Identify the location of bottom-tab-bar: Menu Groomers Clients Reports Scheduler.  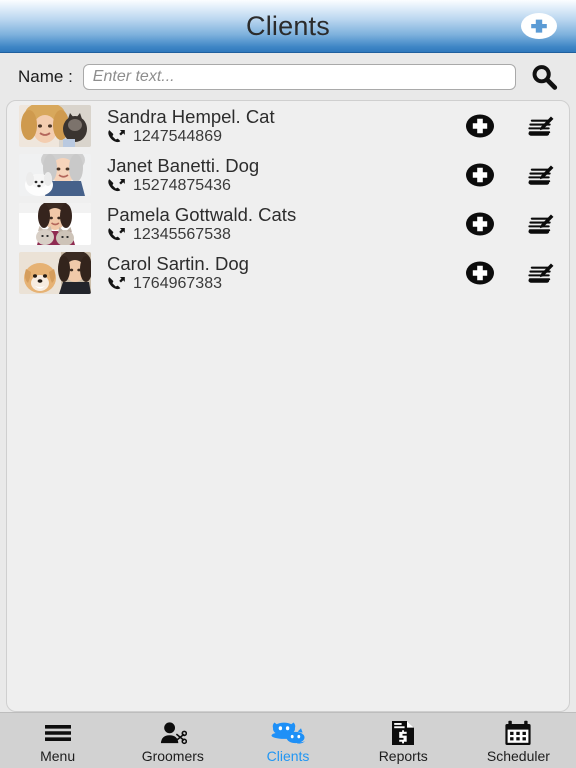
(288, 740).